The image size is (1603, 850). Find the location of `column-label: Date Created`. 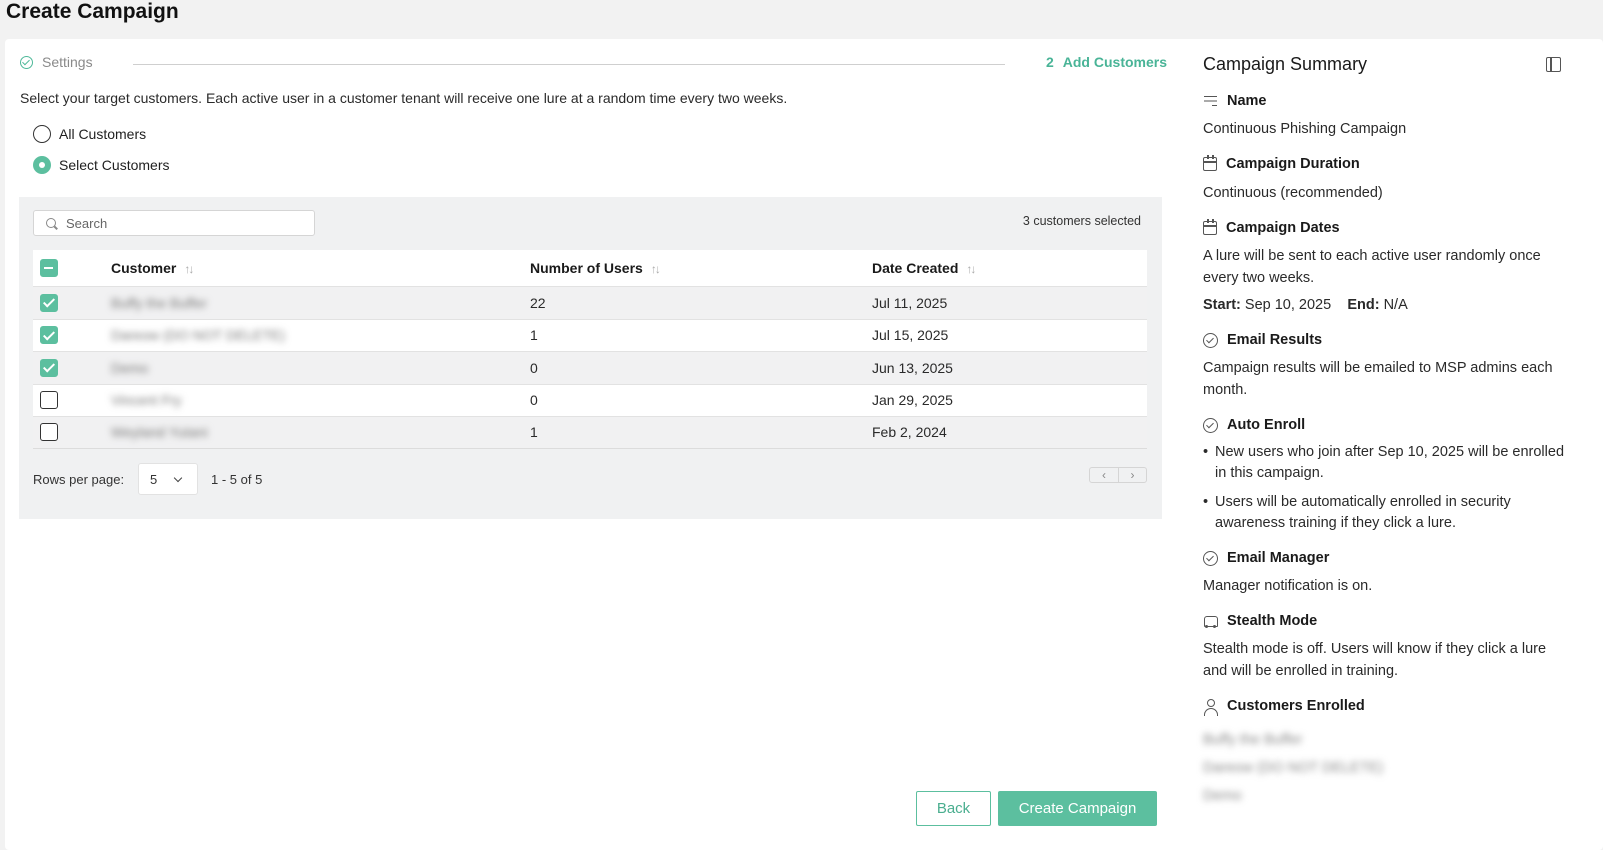

column-label: Date Created is located at coordinates (915, 268).